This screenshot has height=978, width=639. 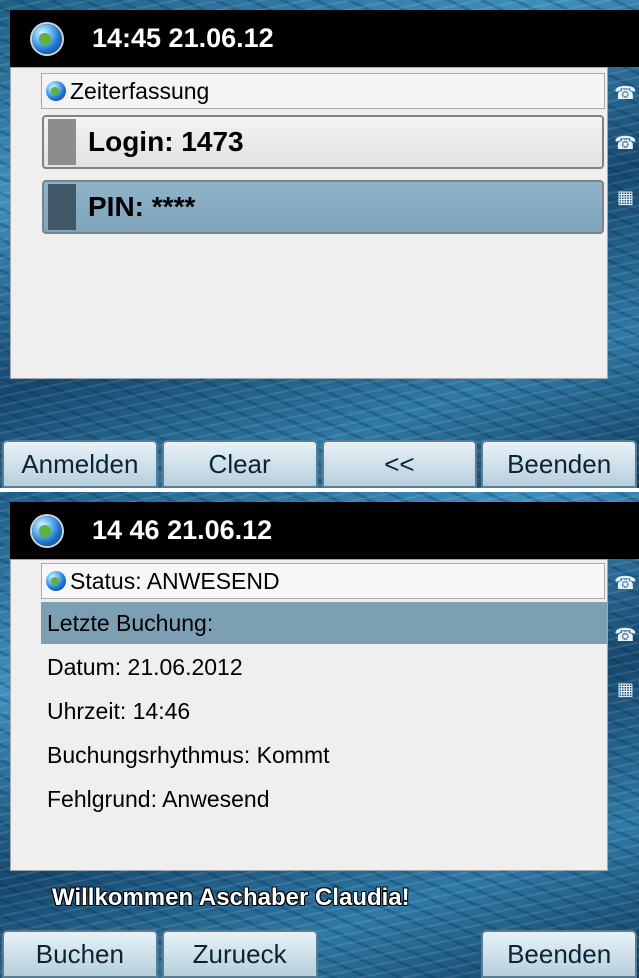 What do you see at coordinates (80, 954) in the screenshot?
I see `buchen-softkey: Buchen` at bounding box center [80, 954].